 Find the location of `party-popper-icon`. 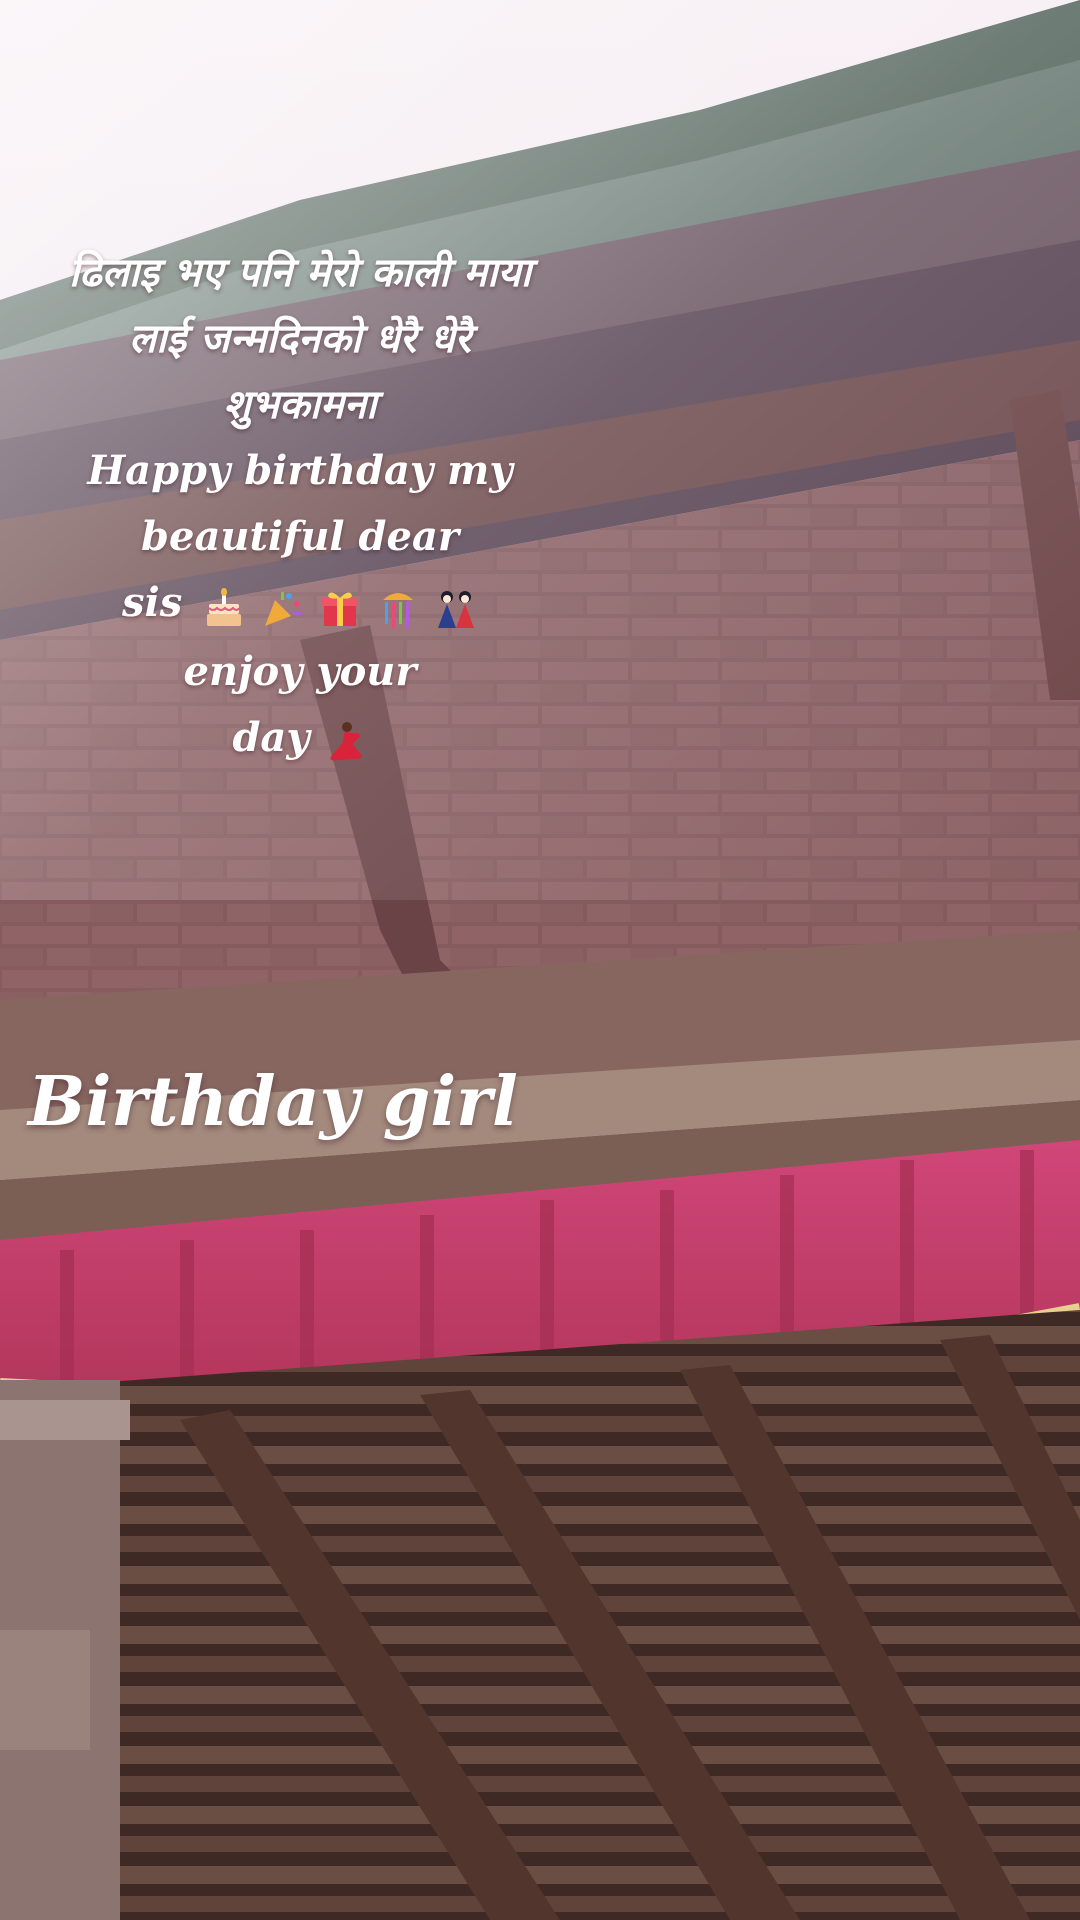

party-popper-icon is located at coordinates (283, 609).